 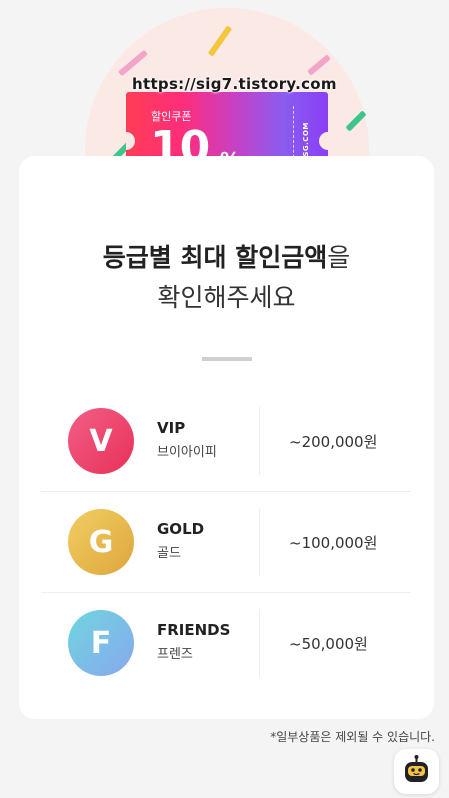 What do you see at coordinates (416, 768) in the screenshot?
I see `robot-chat-icon` at bounding box center [416, 768].